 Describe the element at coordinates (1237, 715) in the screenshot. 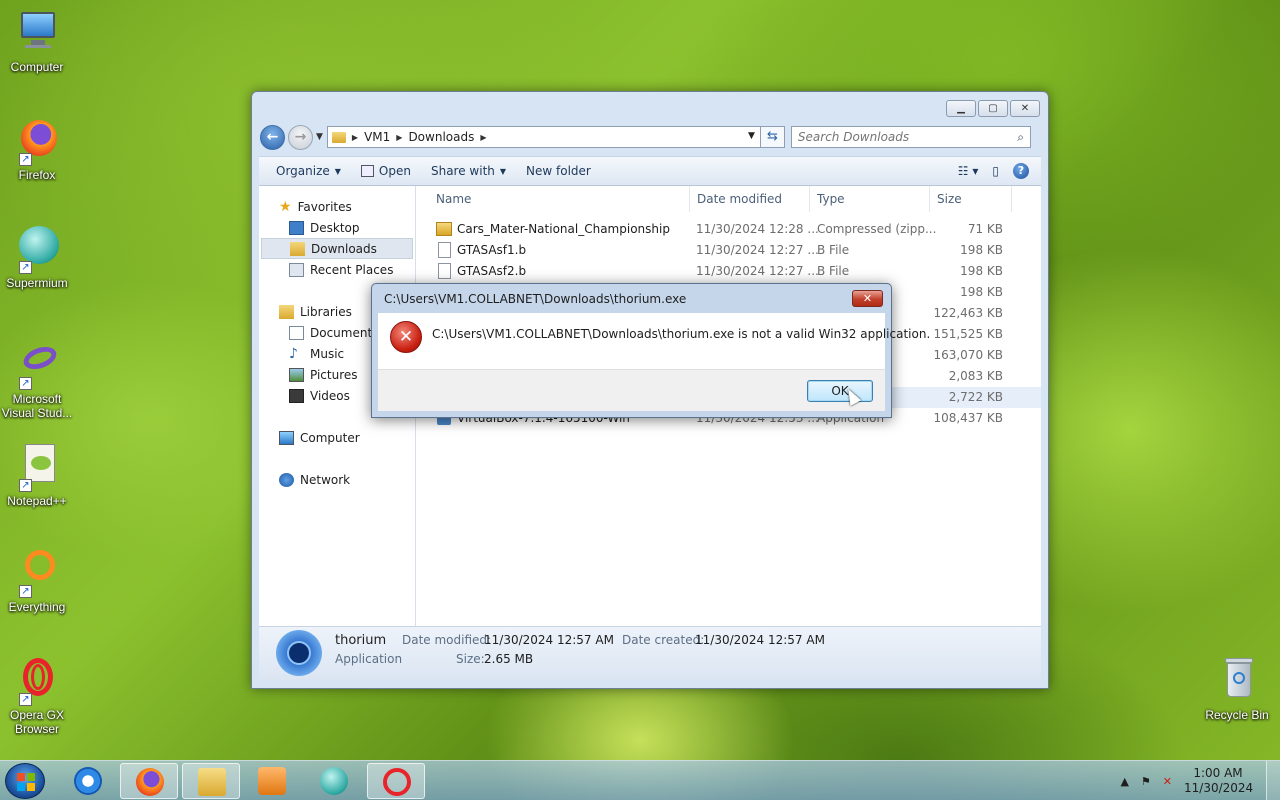

I see `desktop-icon-label: Recycle Bin` at that location.